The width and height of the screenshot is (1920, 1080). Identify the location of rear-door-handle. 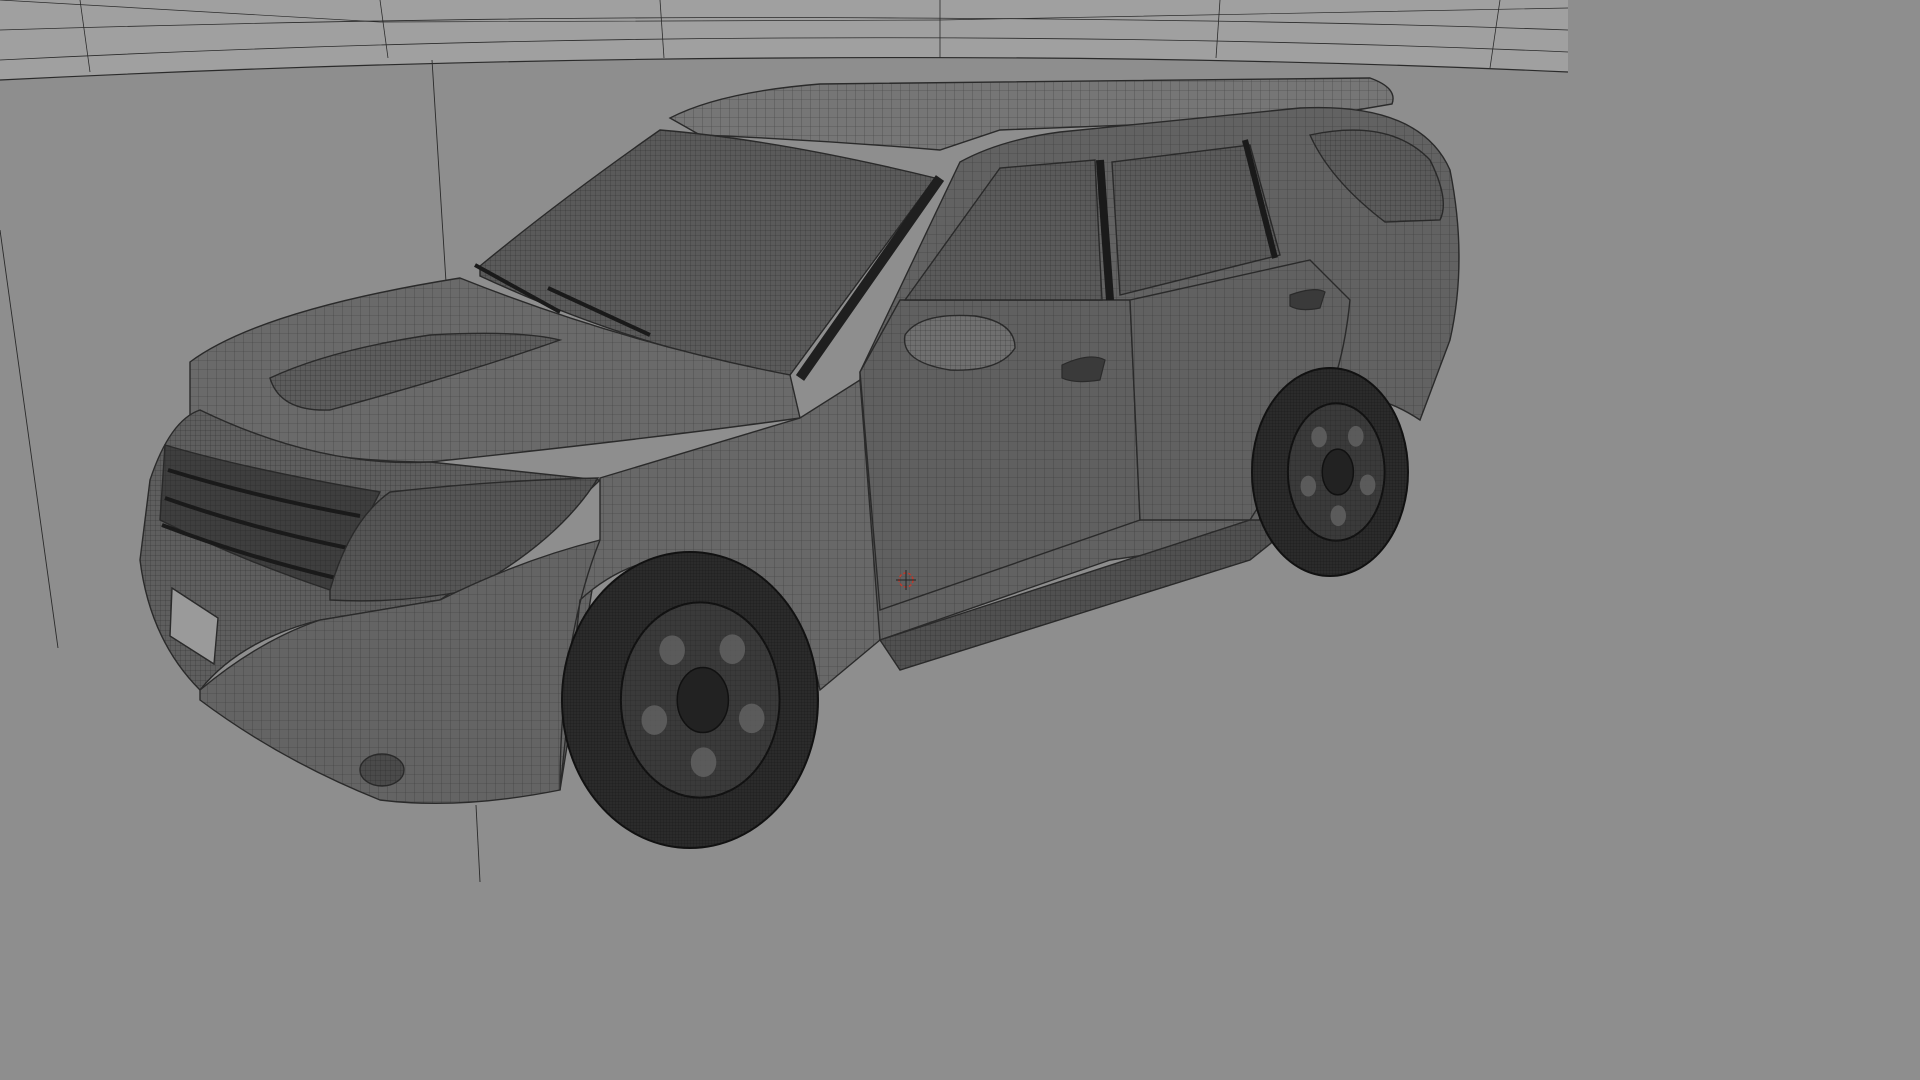
(1307, 300).